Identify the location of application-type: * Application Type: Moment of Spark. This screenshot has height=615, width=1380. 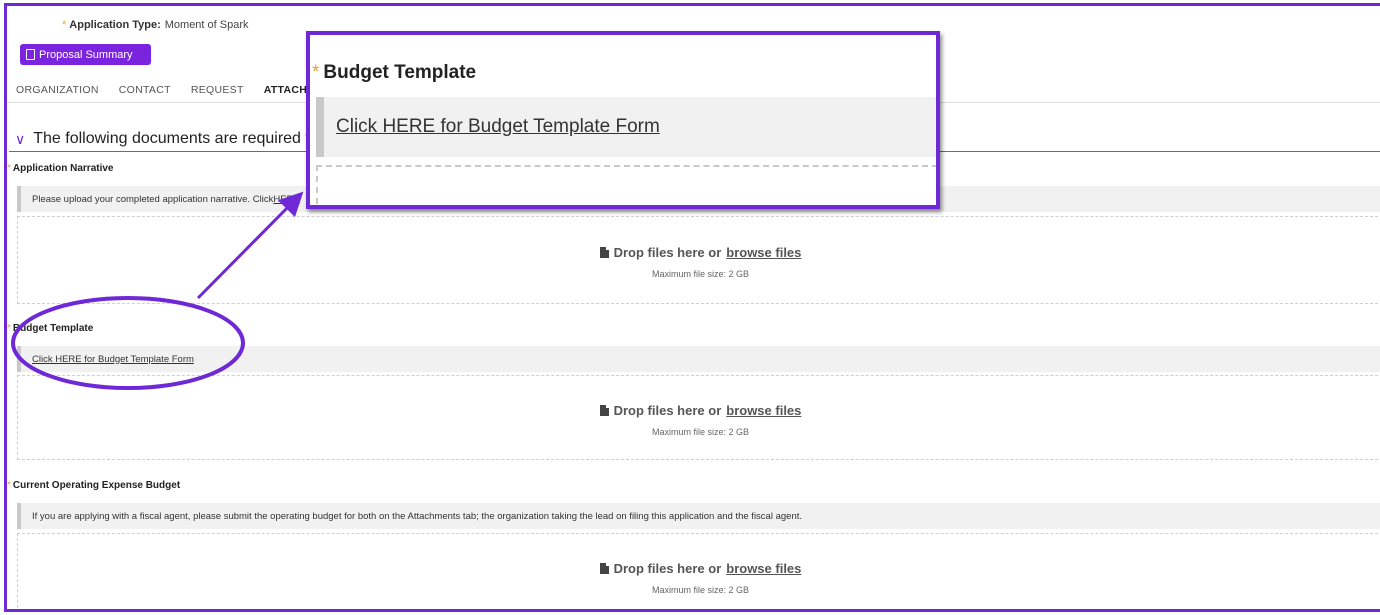
(155, 25).